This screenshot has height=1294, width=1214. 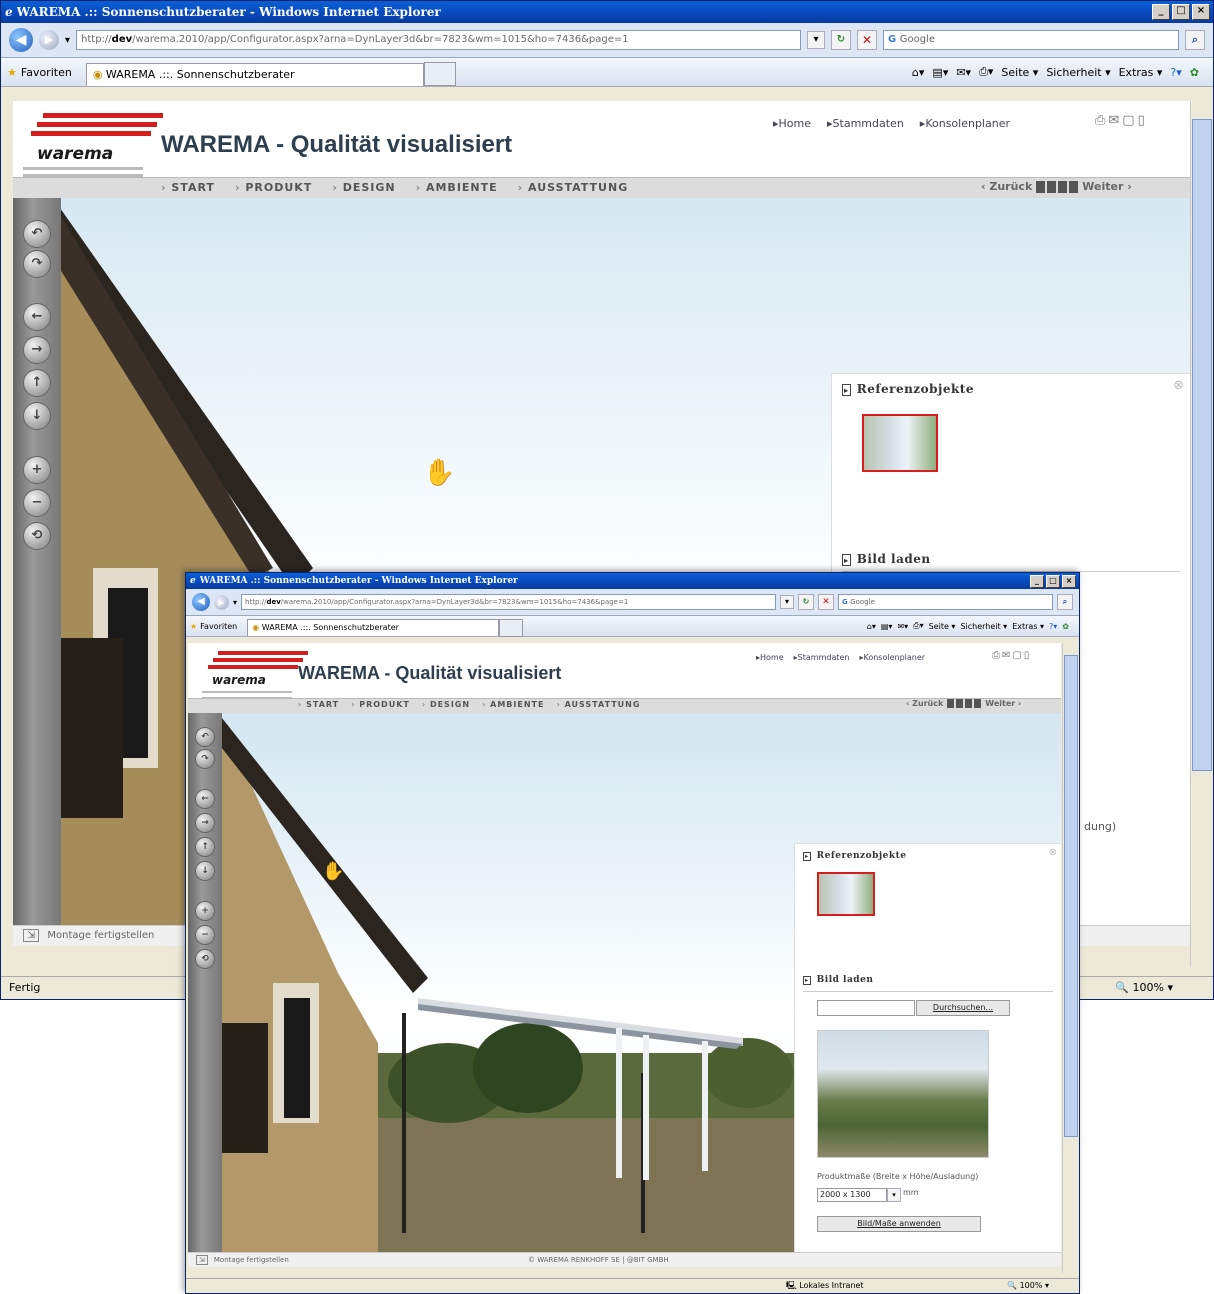 What do you see at coordinates (1178, 385) in the screenshot?
I see `close-panel-icon: ⊗` at bounding box center [1178, 385].